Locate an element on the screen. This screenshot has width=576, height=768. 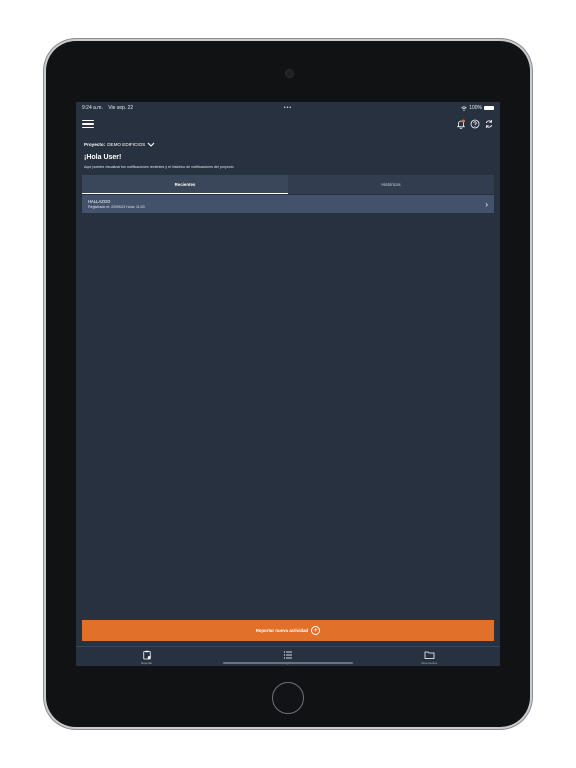
project-selector: Proyecto: DEMO EDIFICIOS is located at coordinates (119, 144).